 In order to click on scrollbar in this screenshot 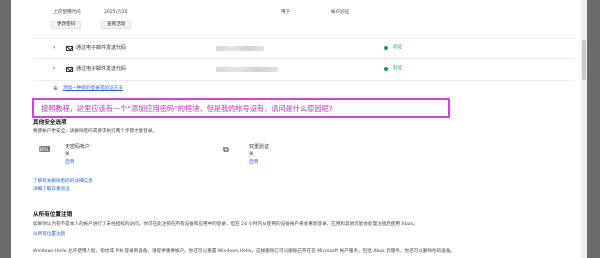, I will do `click(584, 129)`.